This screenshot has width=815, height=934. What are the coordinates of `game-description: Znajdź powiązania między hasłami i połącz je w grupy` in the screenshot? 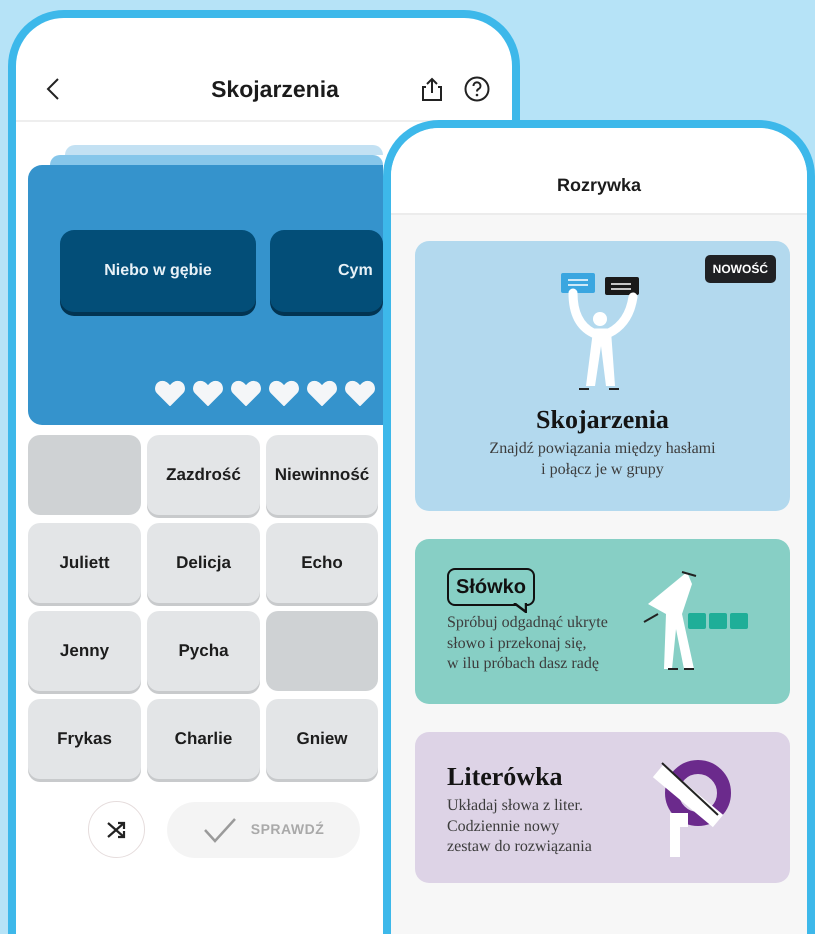 It's located at (602, 459).